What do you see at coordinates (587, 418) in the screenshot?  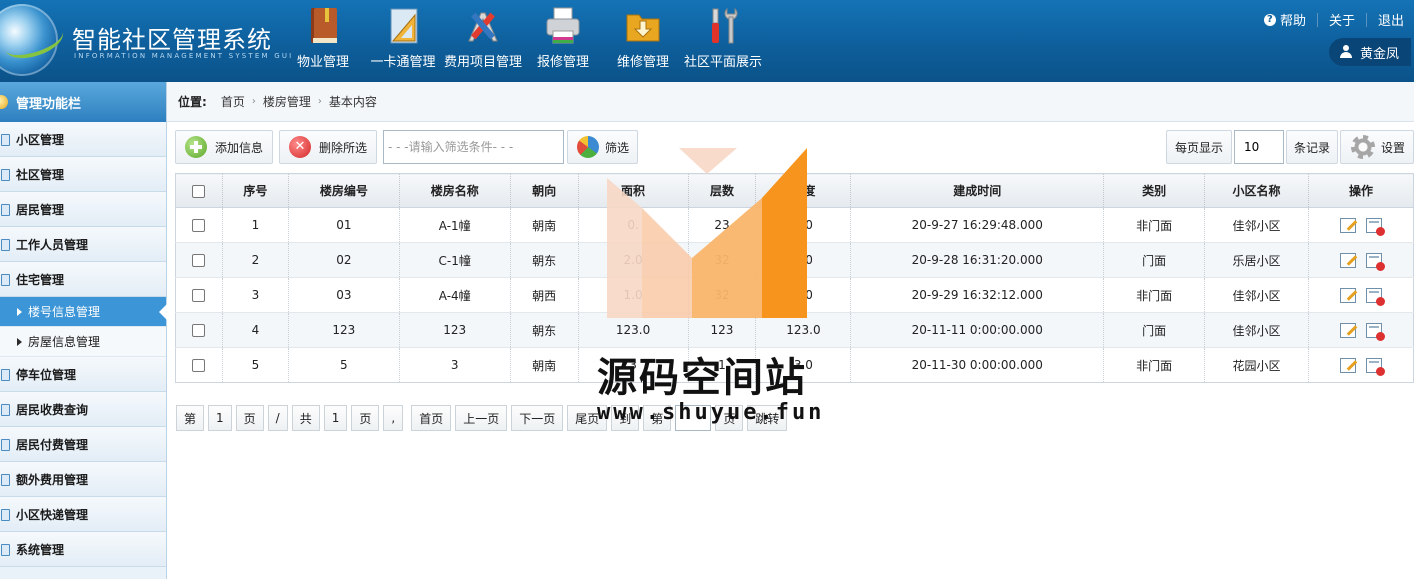 I see `last-page-button: 尾页` at bounding box center [587, 418].